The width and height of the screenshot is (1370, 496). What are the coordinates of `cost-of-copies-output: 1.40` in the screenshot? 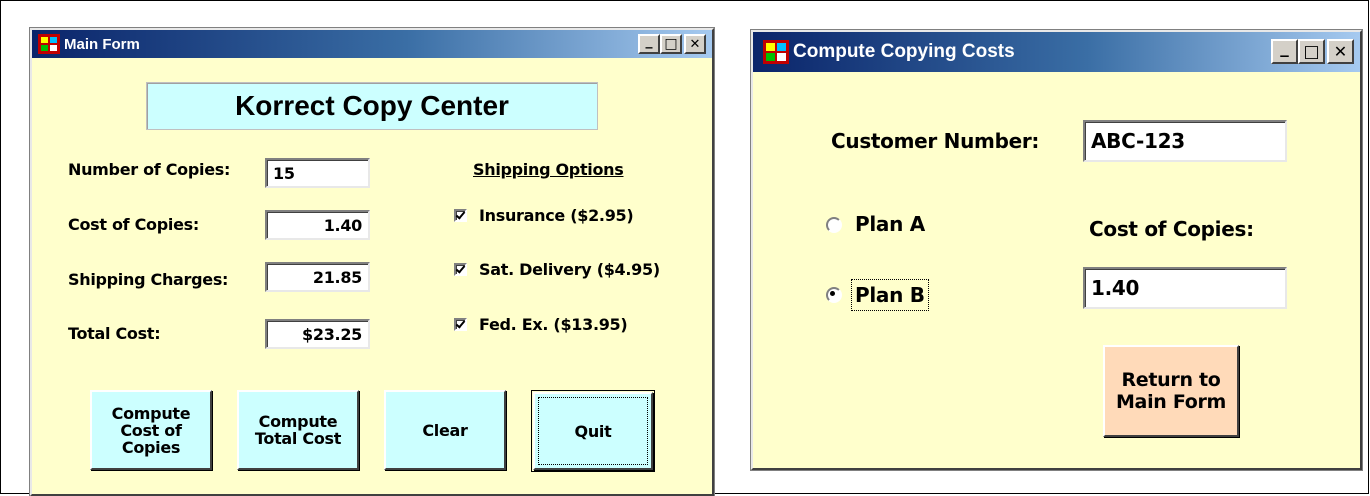 It's located at (1185, 288).